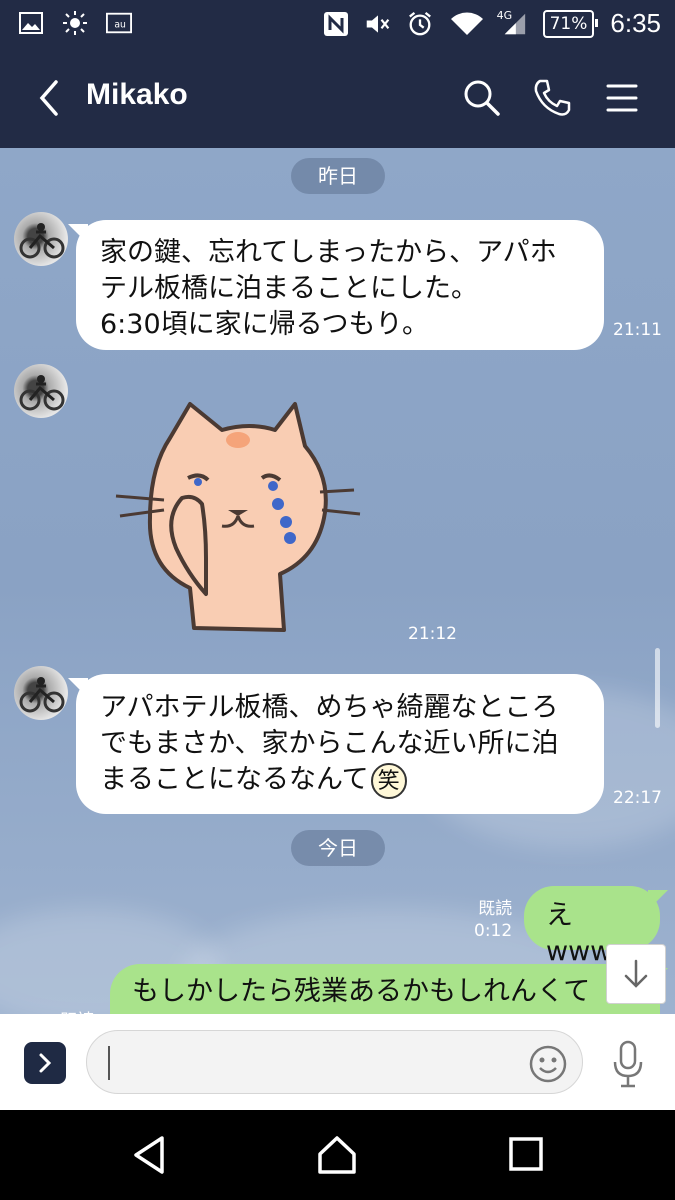 This screenshot has width=675, height=1200. I want to click on emoji-button, so click(548, 1064).